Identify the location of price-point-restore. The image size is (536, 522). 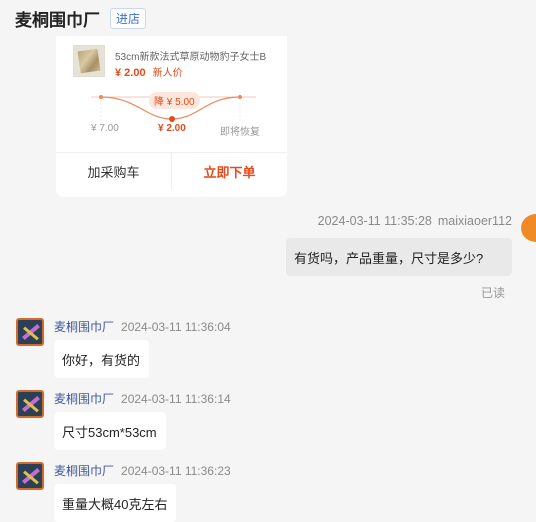
(240, 97).